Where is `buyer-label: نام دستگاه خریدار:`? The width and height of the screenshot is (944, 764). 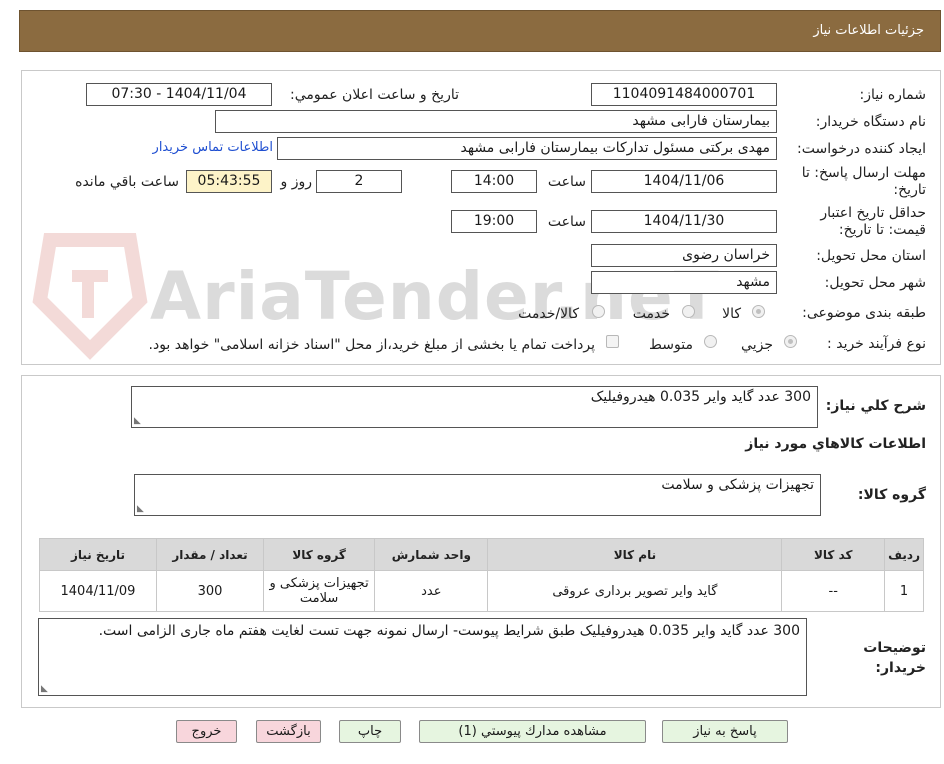
buyer-label: نام دستگاه خریدار: is located at coordinates (870, 122).